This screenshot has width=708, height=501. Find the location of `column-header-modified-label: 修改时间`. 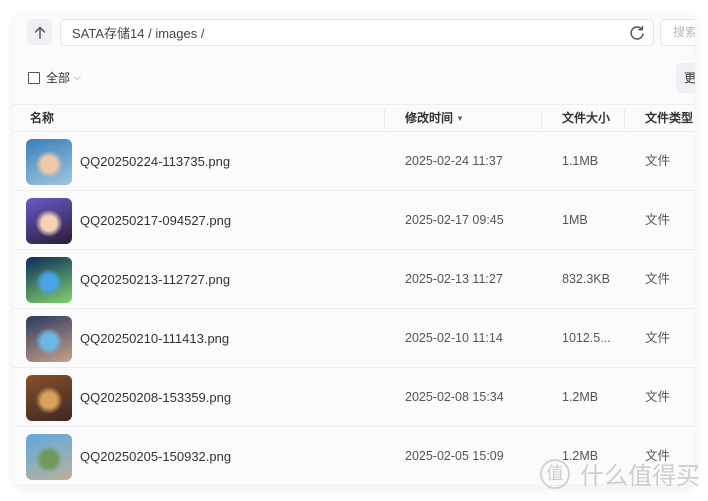

column-header-modified-label: 修改时间 is located at coordinates (429, 118).